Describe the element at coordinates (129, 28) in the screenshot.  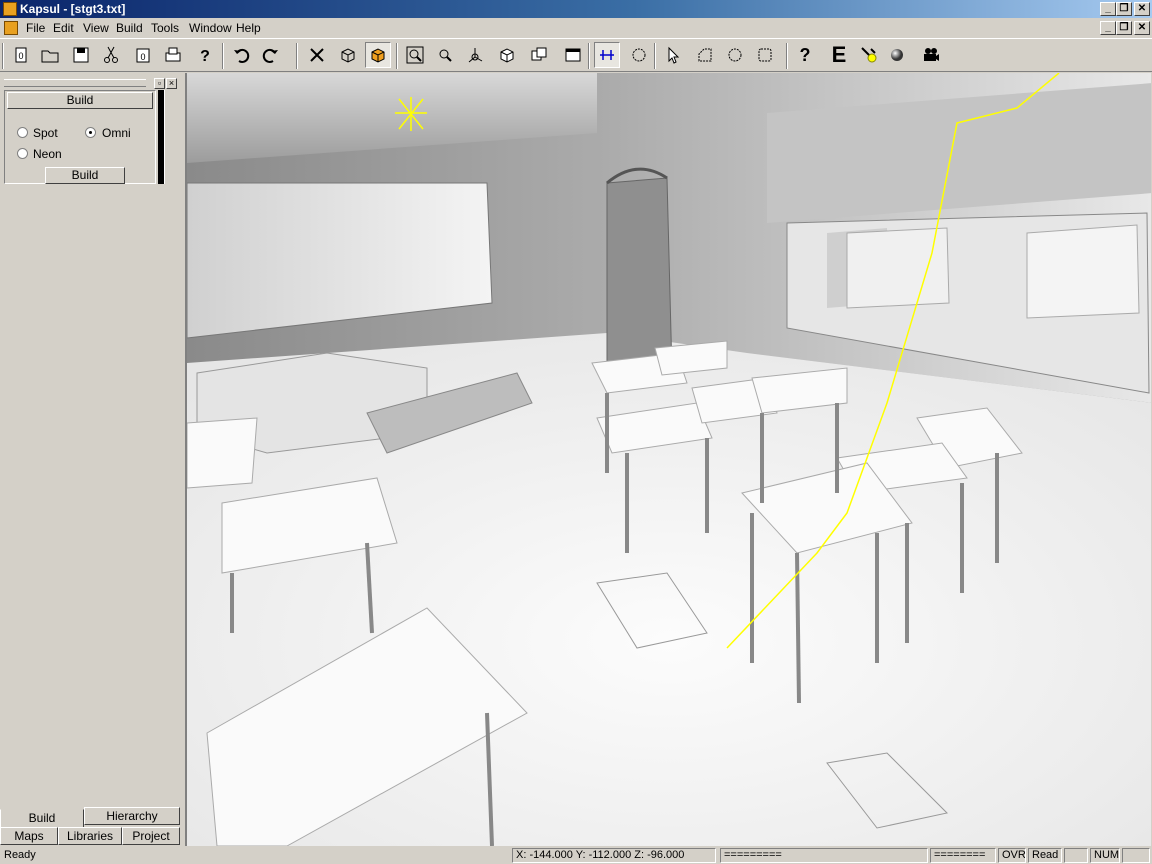
I see `menu-build: Build` at that location.